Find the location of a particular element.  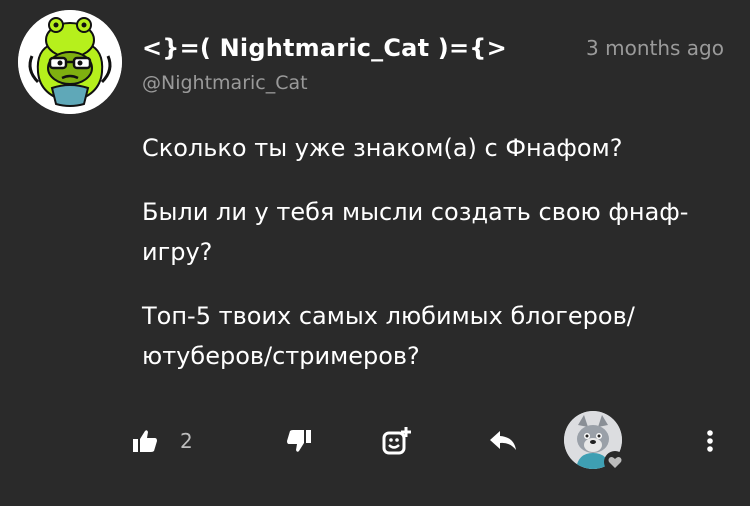

comment-paragraph: Сколько ты уже знаком(а) с Фнафом? is located at coordinates (382, 148).